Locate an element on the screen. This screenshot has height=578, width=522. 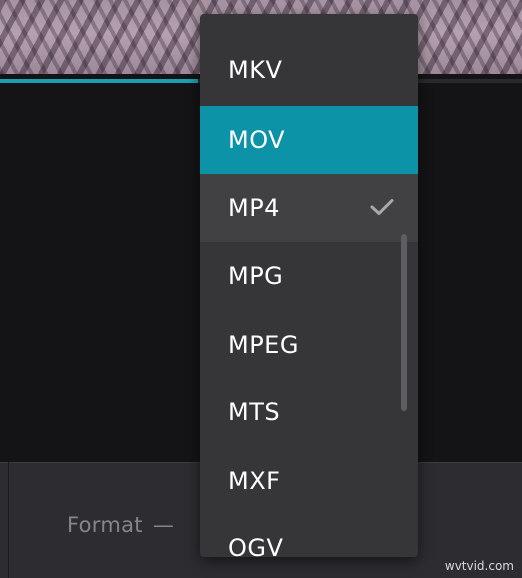
option-label: MKV is located at coordinates (255, 70).